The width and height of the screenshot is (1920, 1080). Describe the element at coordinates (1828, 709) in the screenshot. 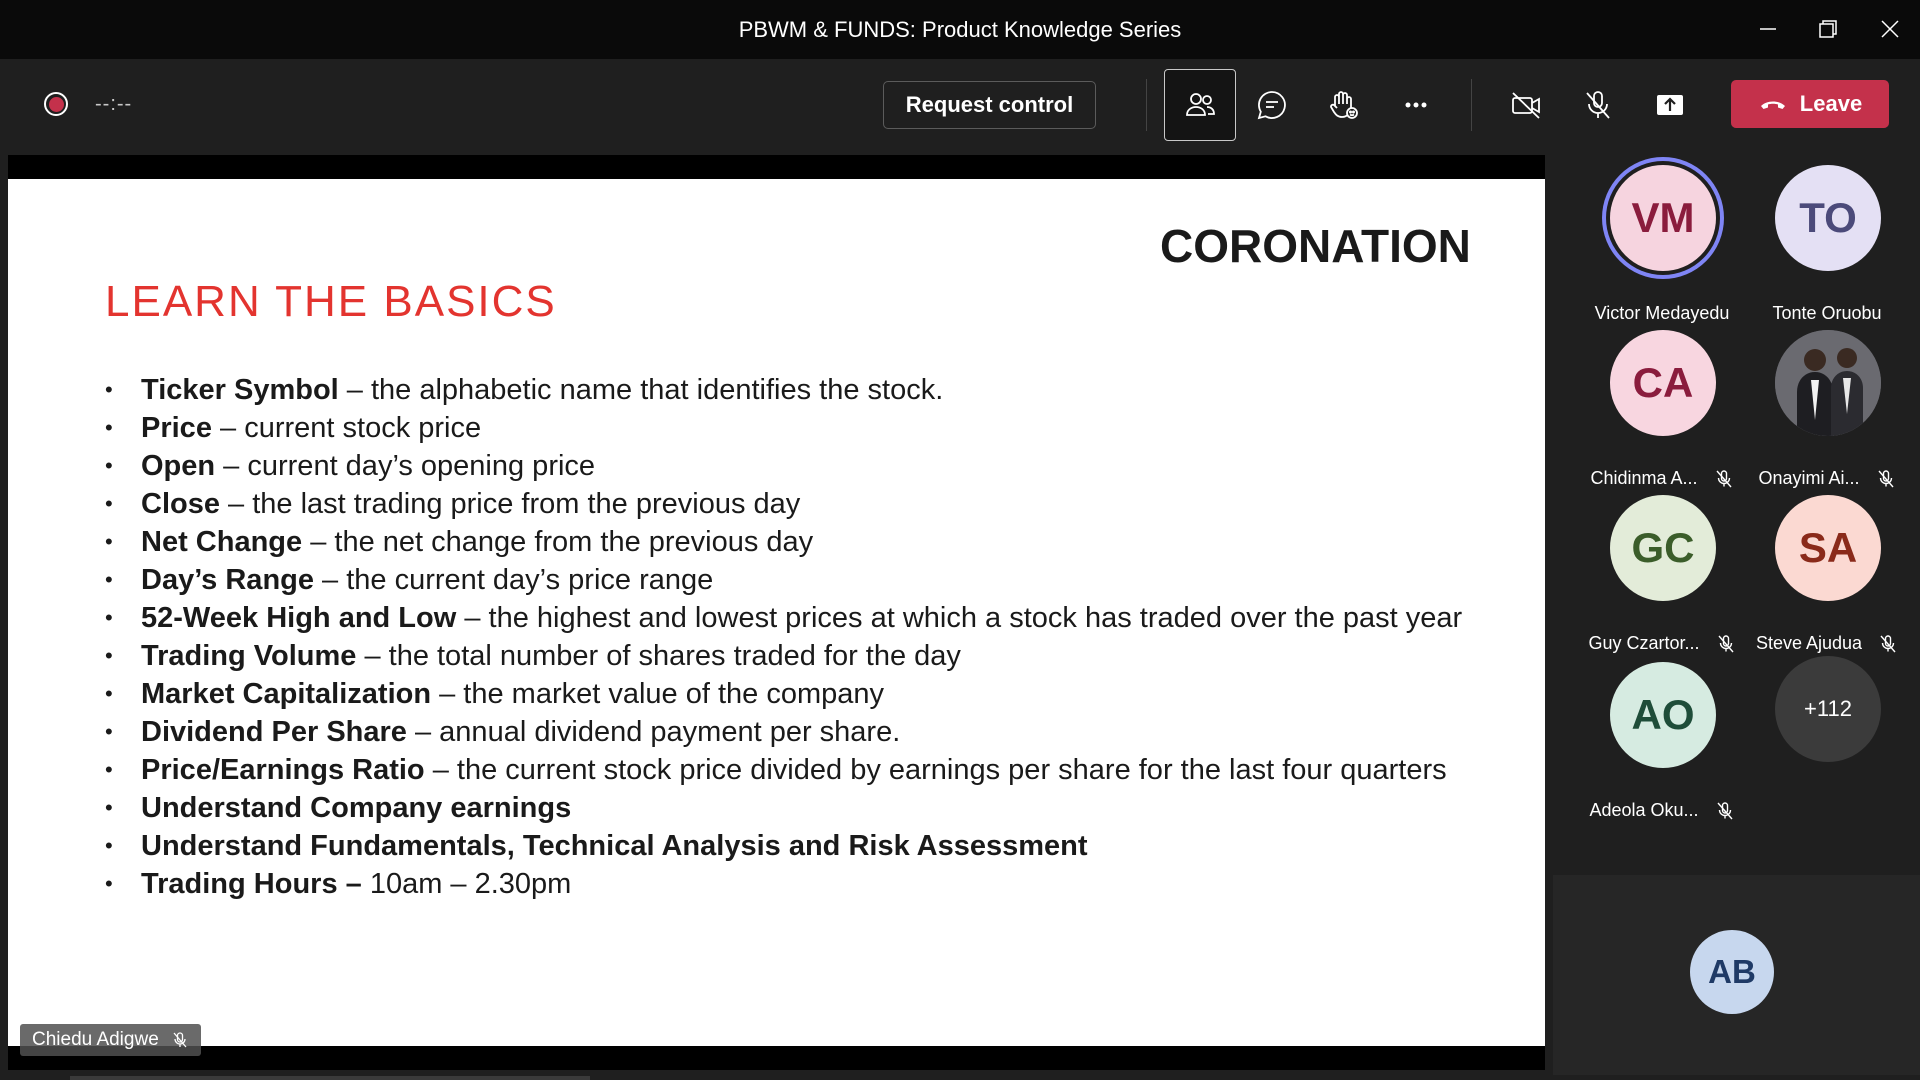

I see `more-participants-count: +112` at that location.